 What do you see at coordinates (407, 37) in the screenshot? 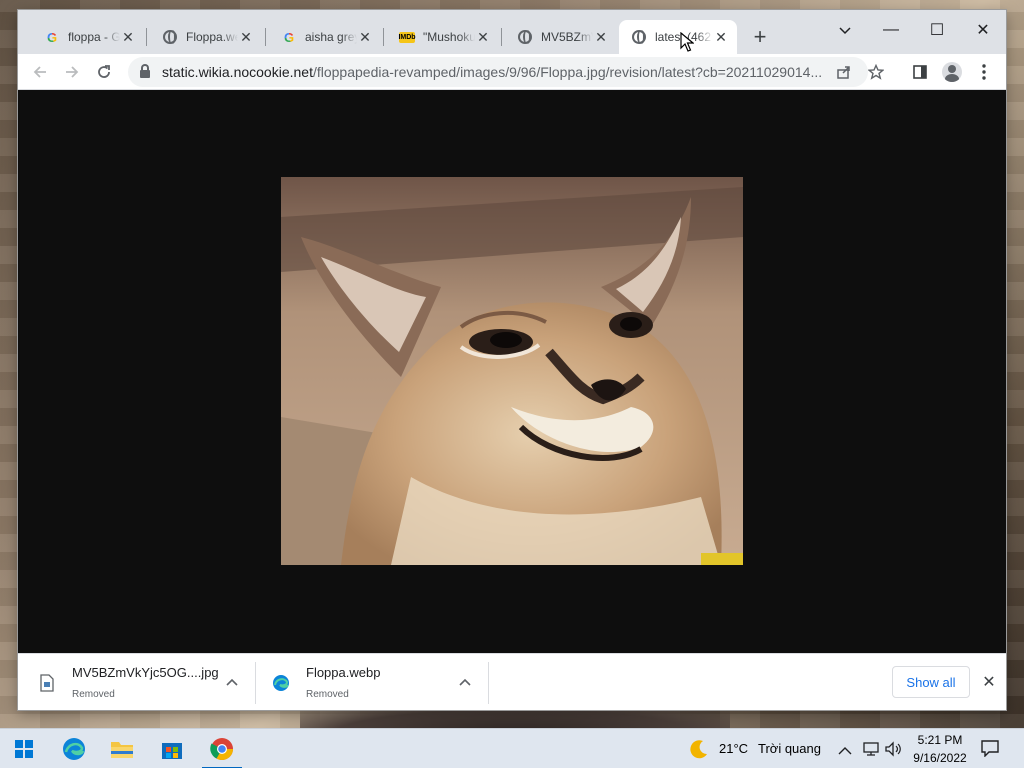
I see `imdb-icon: IMDb` at bounding box center [407, 37].